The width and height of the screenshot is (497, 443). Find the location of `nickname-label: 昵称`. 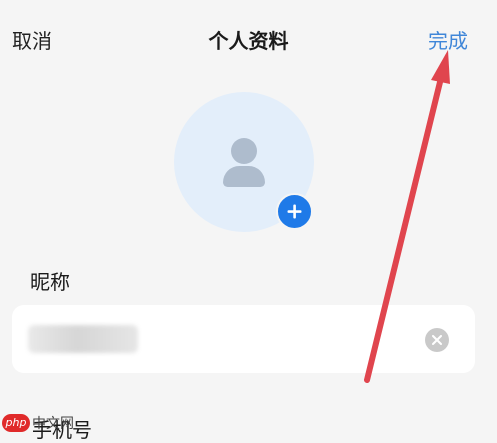

nickname-label: 昵称 is located at coordinates (50, 282).